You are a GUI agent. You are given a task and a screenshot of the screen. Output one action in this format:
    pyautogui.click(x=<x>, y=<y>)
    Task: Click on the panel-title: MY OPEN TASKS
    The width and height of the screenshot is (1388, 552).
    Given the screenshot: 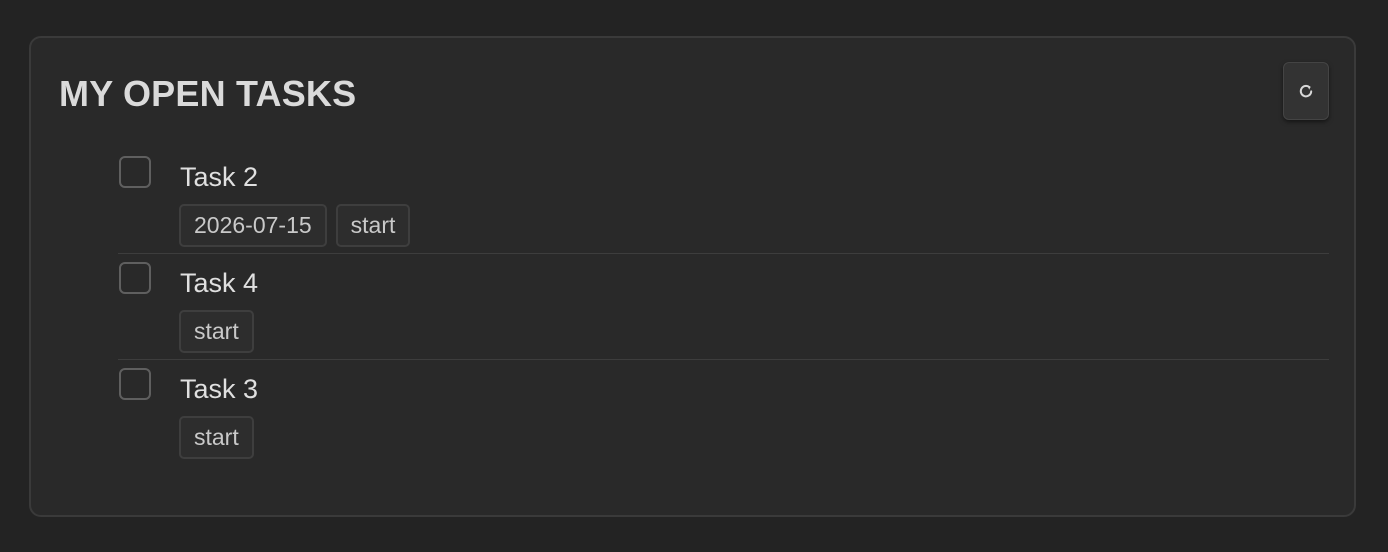 What is the action you would take?
    pyautogui.click(x=208, y=93)
    